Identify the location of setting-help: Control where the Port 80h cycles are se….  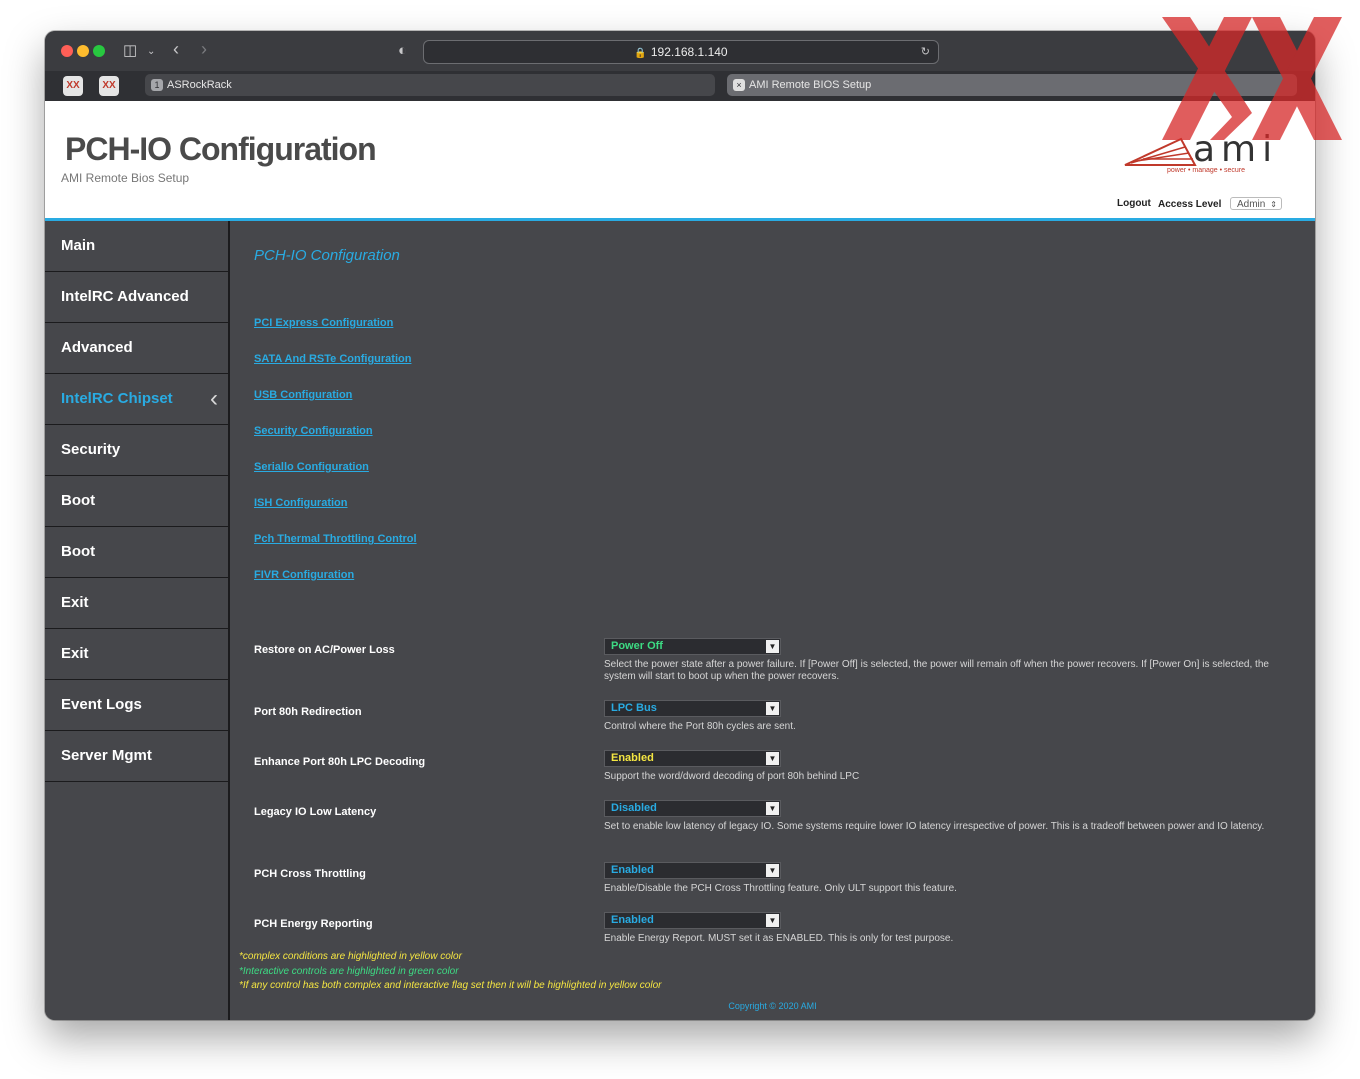
(700, 726).